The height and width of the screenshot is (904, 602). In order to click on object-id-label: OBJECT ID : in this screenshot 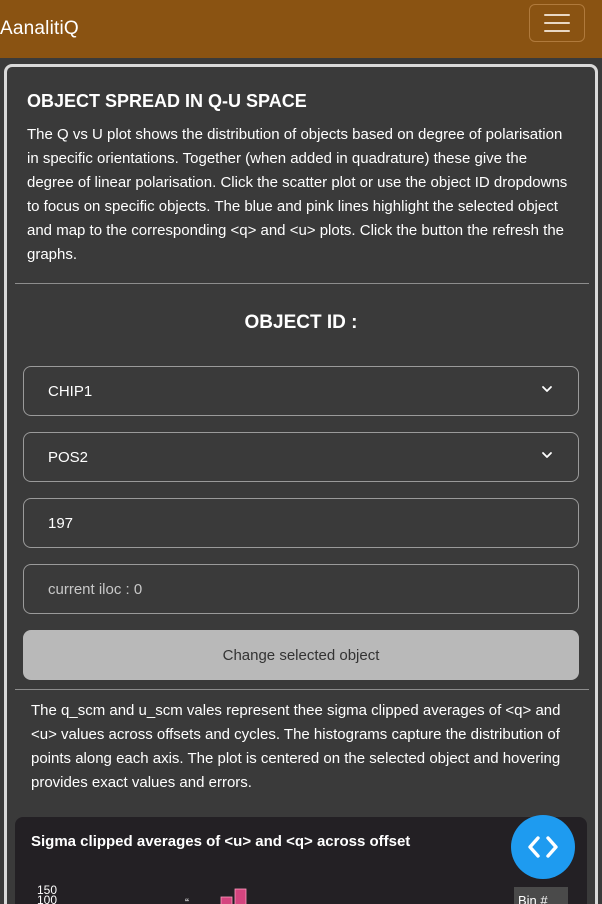, I will do `click(301, 322)`.